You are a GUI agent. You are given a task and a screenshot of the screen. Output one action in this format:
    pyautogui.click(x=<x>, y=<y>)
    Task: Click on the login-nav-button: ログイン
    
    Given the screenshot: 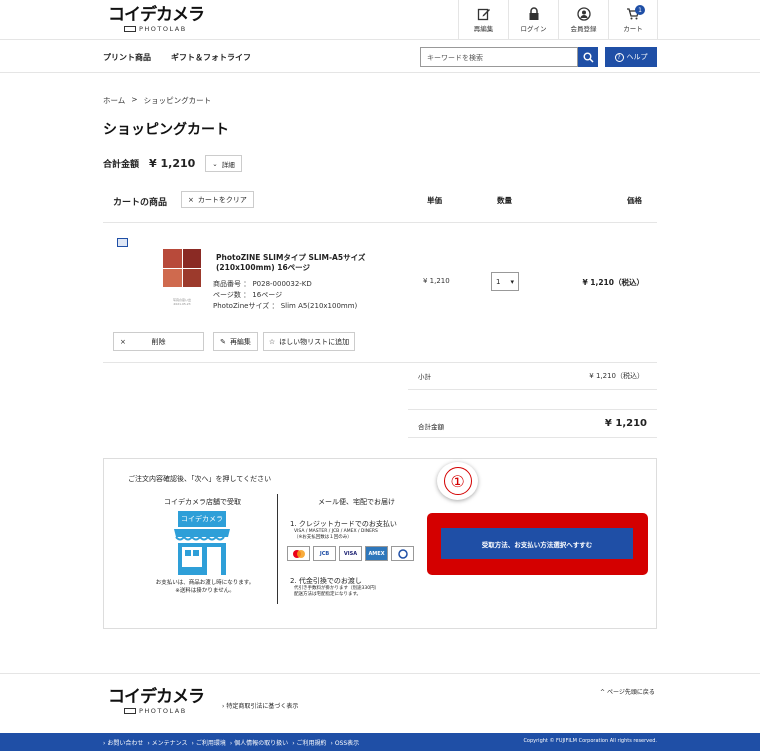 What is the action you would take?
    pyautogui.click(x=533, y=20)
    